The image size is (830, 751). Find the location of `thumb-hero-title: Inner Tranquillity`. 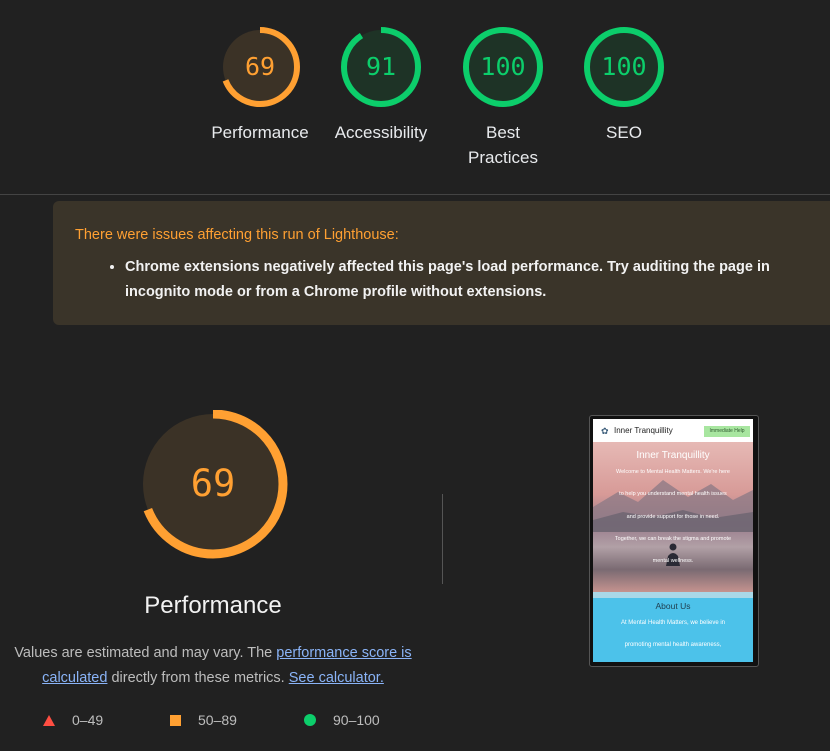

thumb-hero-title: Inner Tranquillity is located at coordinates (673, 455).